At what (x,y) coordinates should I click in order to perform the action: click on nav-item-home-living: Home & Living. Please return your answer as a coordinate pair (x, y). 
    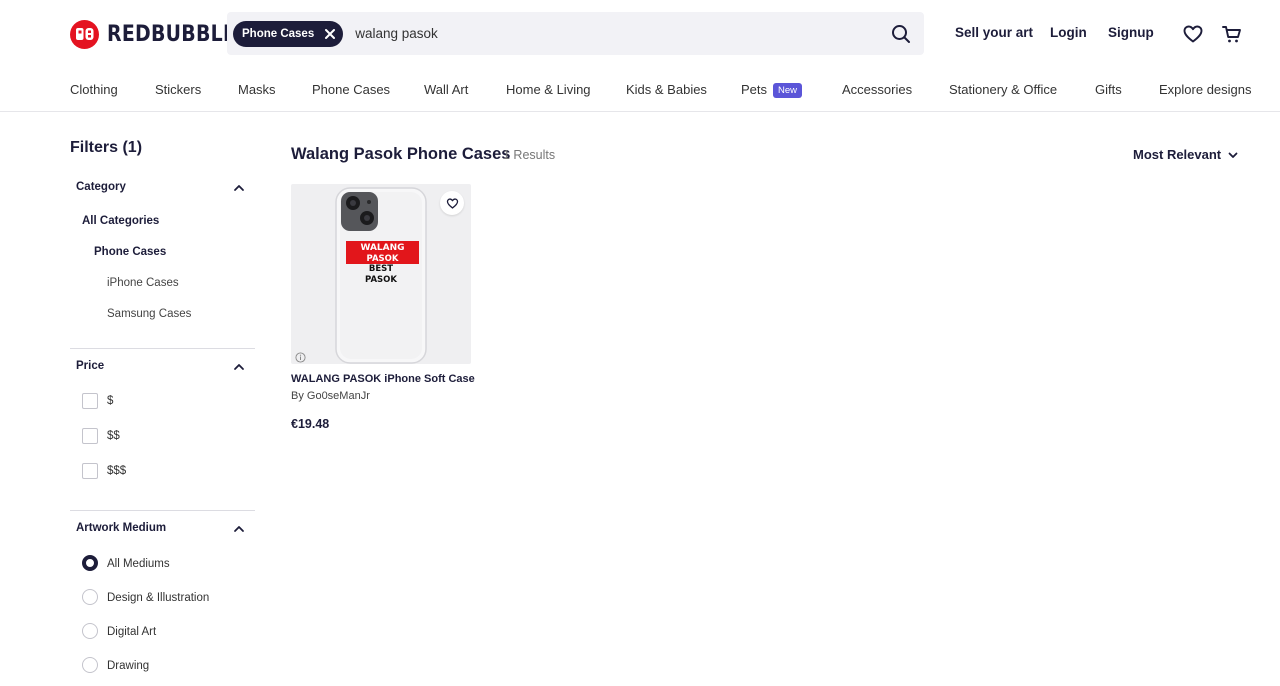
    Looking at the image, I should click on (548, 89).